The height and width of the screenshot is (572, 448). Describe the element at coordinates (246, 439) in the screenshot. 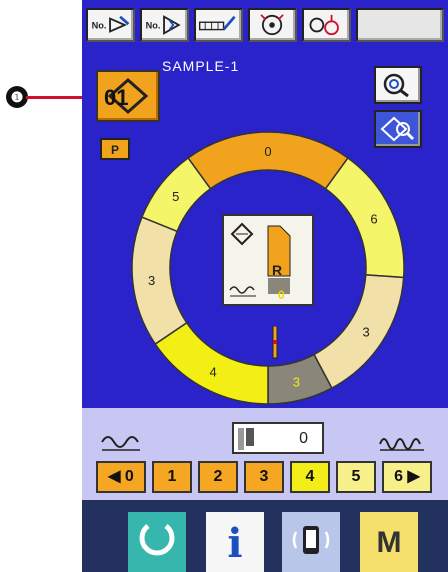

I see `thread-icon` at that location.